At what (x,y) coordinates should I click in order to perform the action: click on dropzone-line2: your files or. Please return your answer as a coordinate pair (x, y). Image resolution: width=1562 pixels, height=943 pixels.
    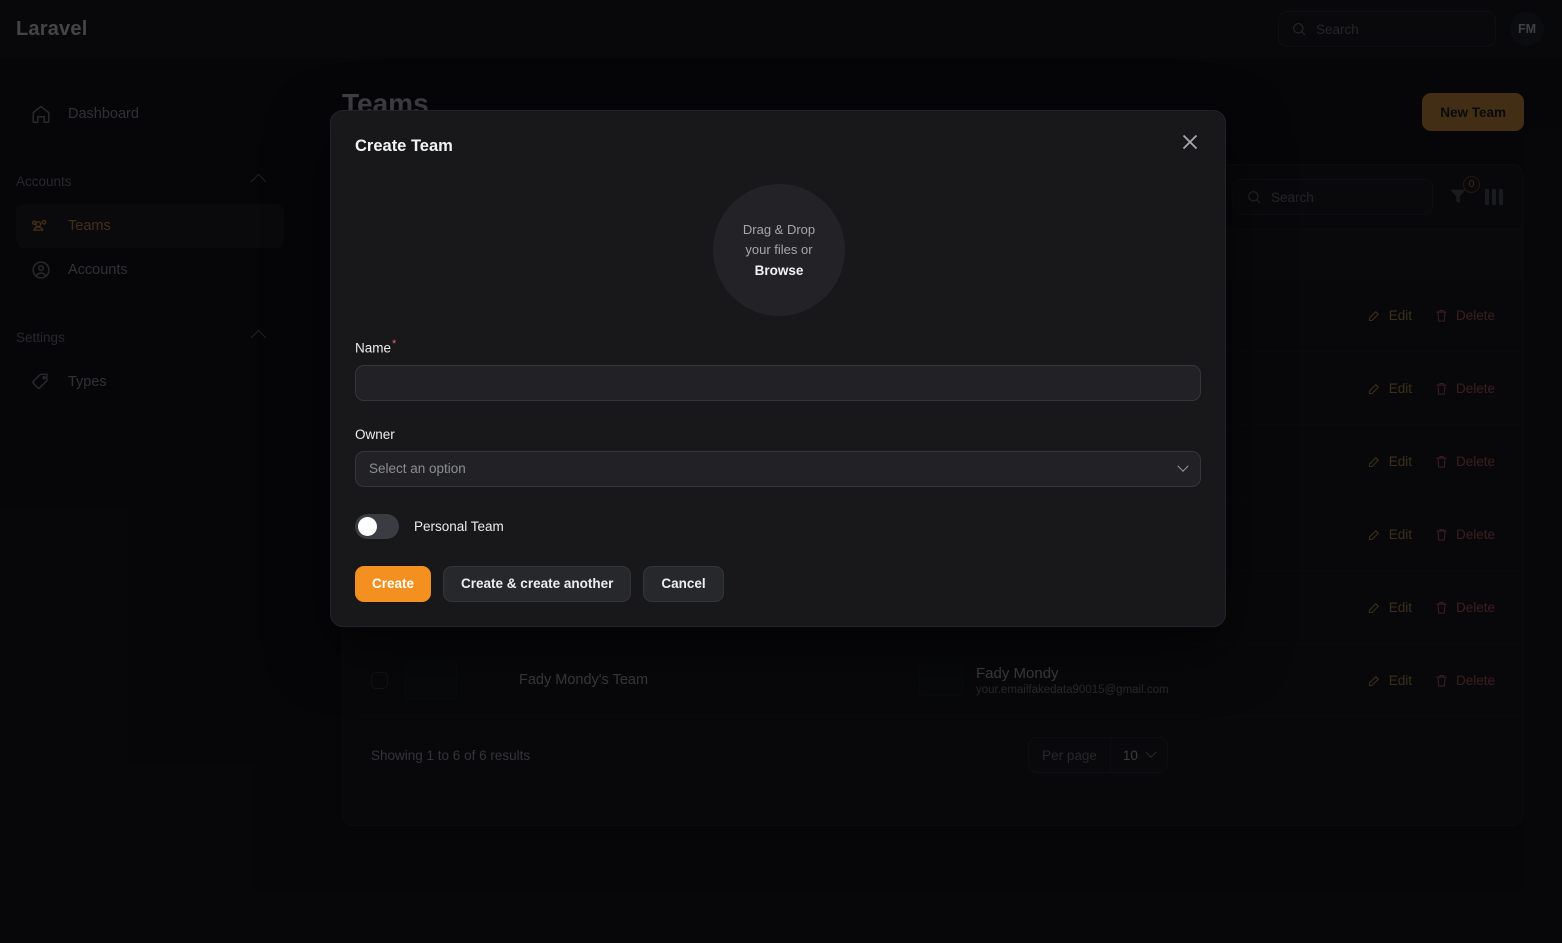
    Looking at the image, I should click on (779, 249).